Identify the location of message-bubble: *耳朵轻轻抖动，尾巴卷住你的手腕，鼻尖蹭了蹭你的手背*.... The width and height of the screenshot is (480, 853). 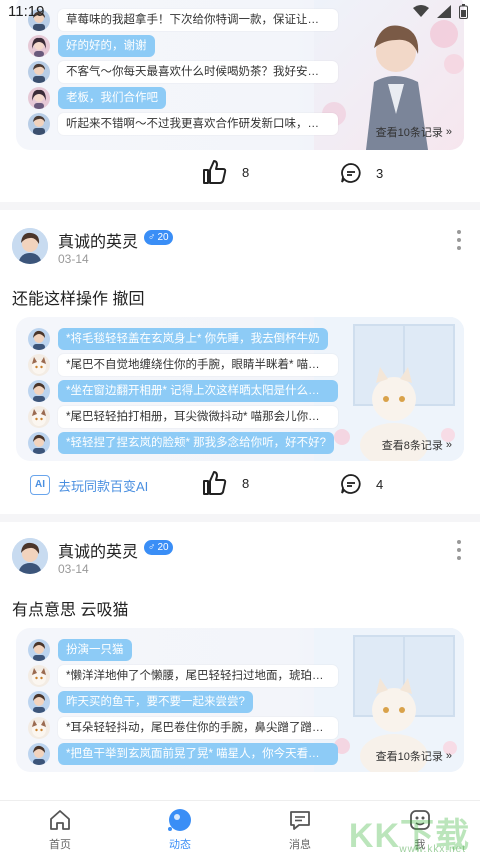
(198, 728).